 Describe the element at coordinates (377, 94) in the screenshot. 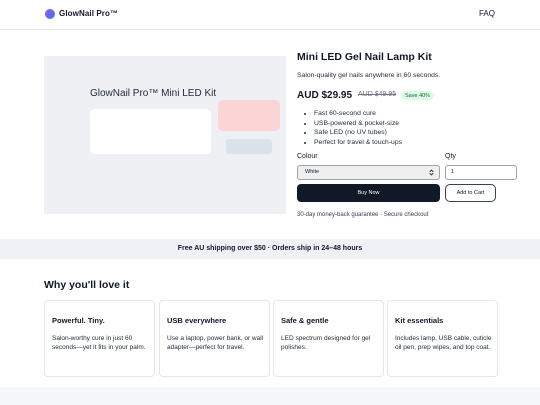

I see `compare-at-price: AUD $49.95` at that location.